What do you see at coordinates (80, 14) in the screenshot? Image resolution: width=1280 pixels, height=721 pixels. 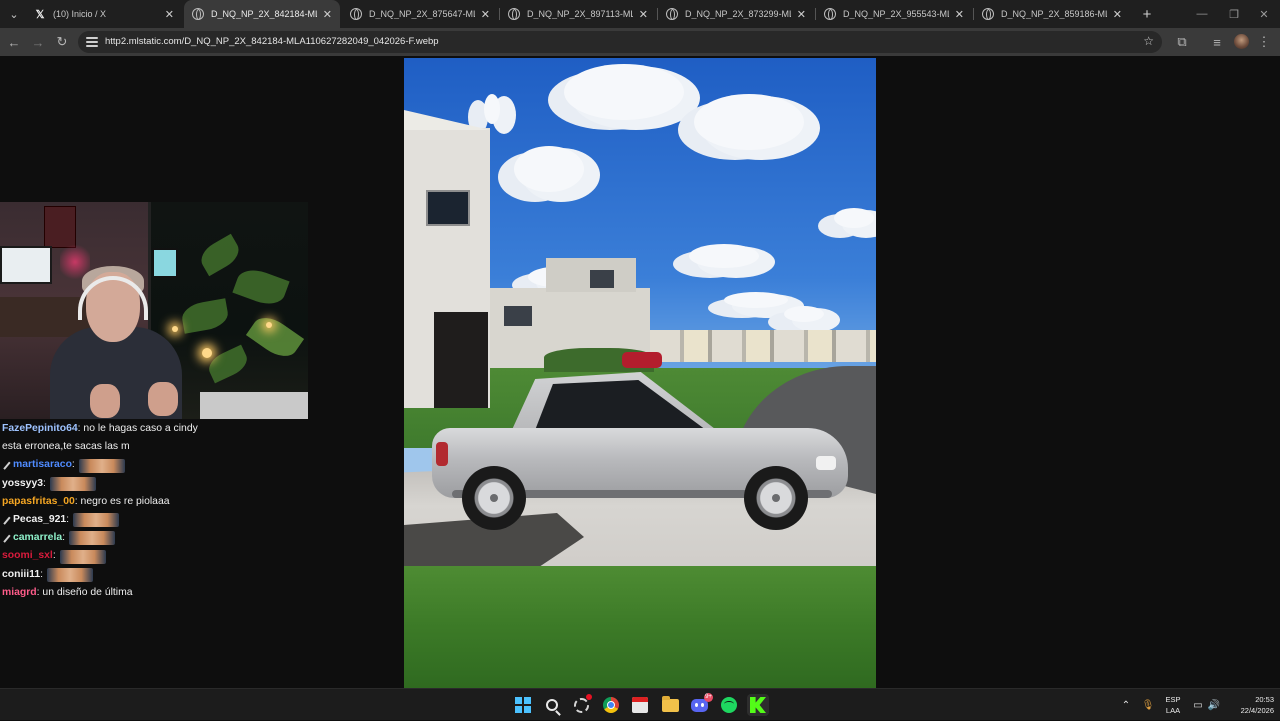 I see `tab-label: (10) Inicio / X` at bounding box center [80, 14].